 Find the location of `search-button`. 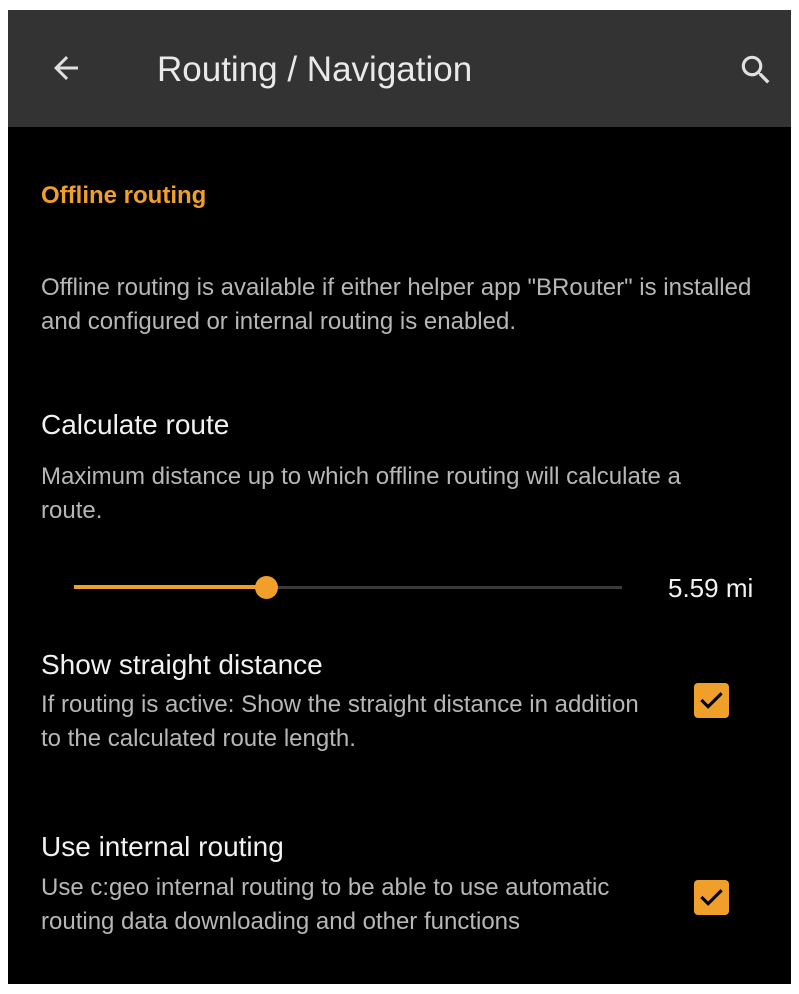

search-button is located at coordinates (756, 70).